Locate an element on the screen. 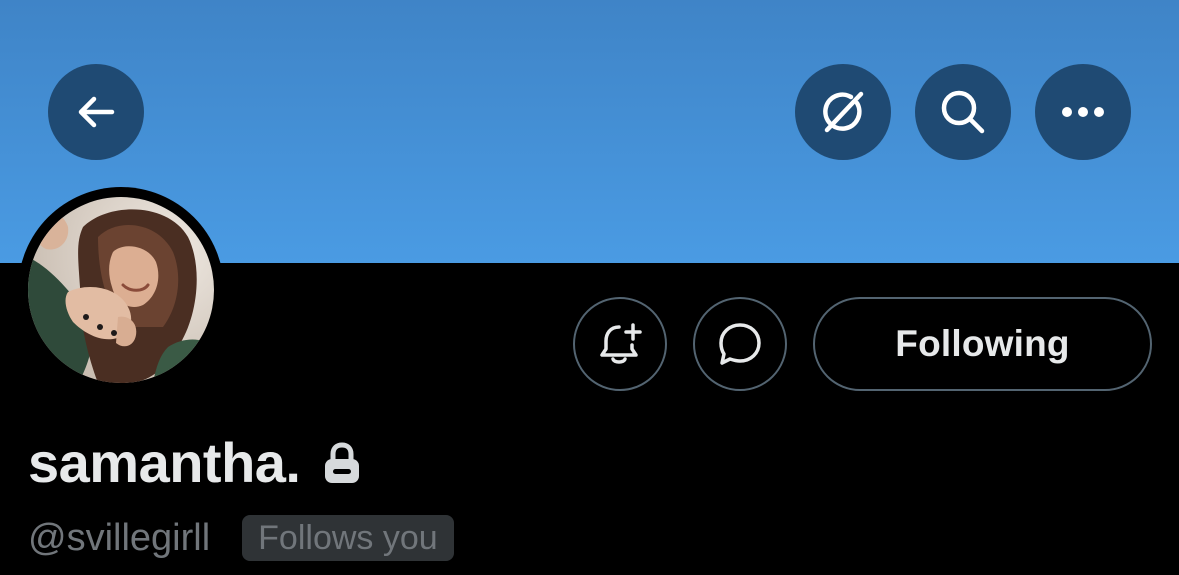 This screenshot has height=575, width=1179. more-options-button is located at coordinates (1083, 112).